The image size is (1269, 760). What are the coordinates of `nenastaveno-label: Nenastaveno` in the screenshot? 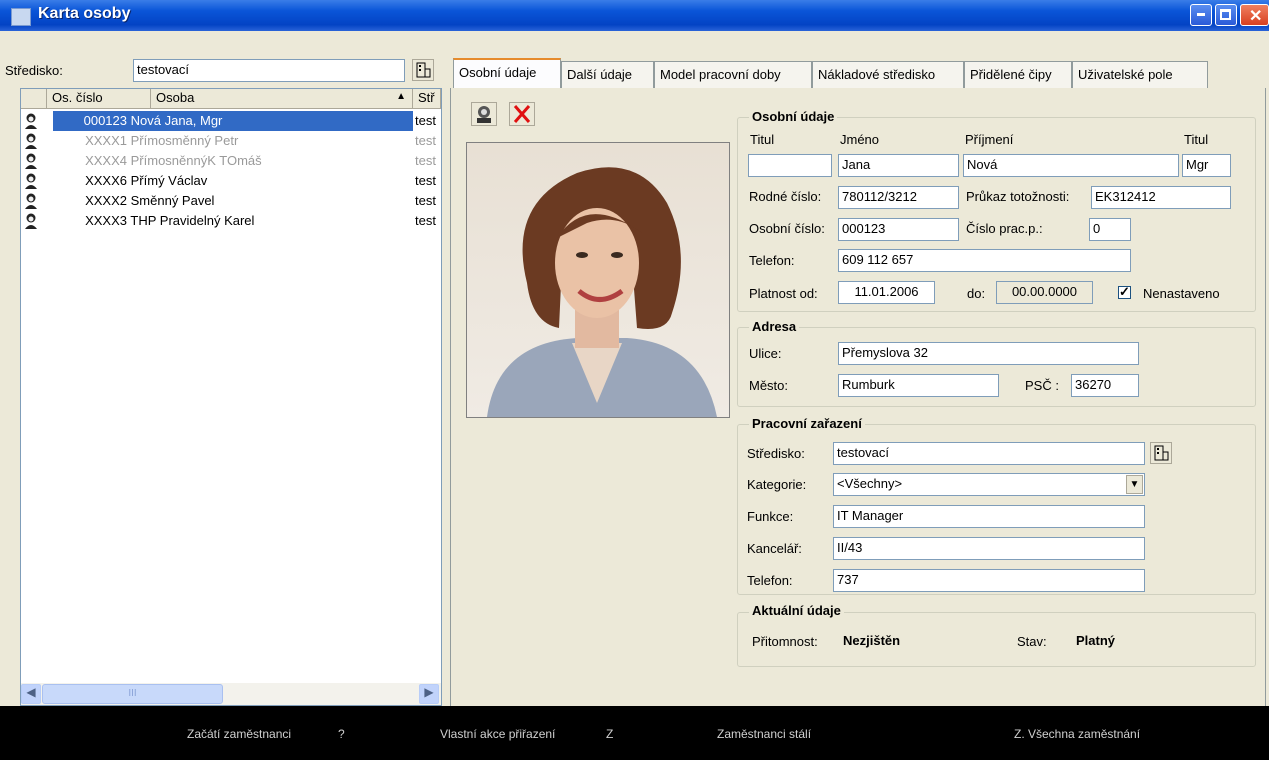 It's located at (1181, 293).